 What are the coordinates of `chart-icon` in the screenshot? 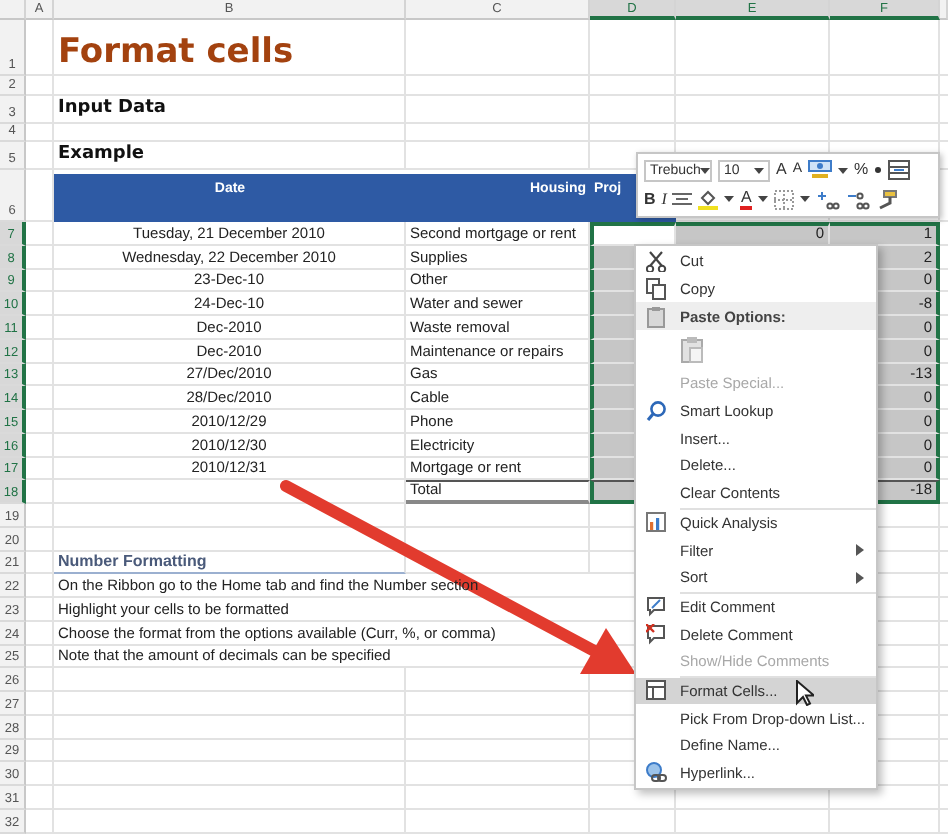 It's located at (656, 522).